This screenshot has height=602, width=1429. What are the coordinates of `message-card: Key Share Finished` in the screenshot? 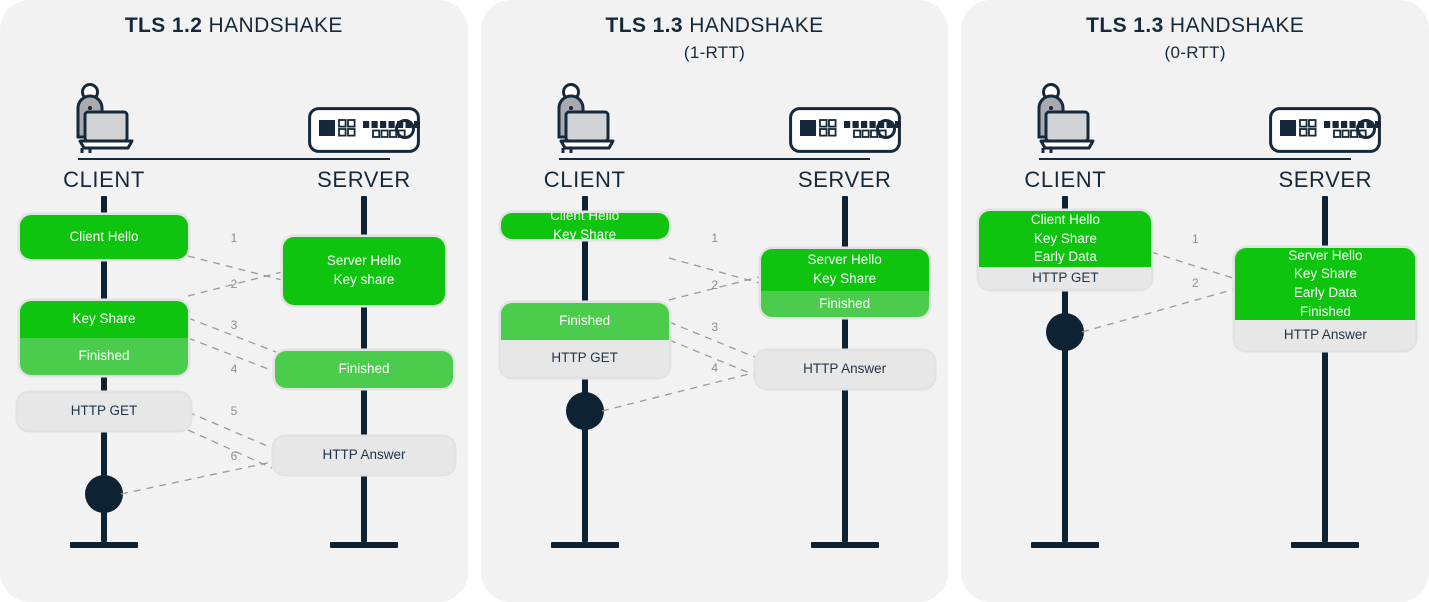 It's located at (104, 338).